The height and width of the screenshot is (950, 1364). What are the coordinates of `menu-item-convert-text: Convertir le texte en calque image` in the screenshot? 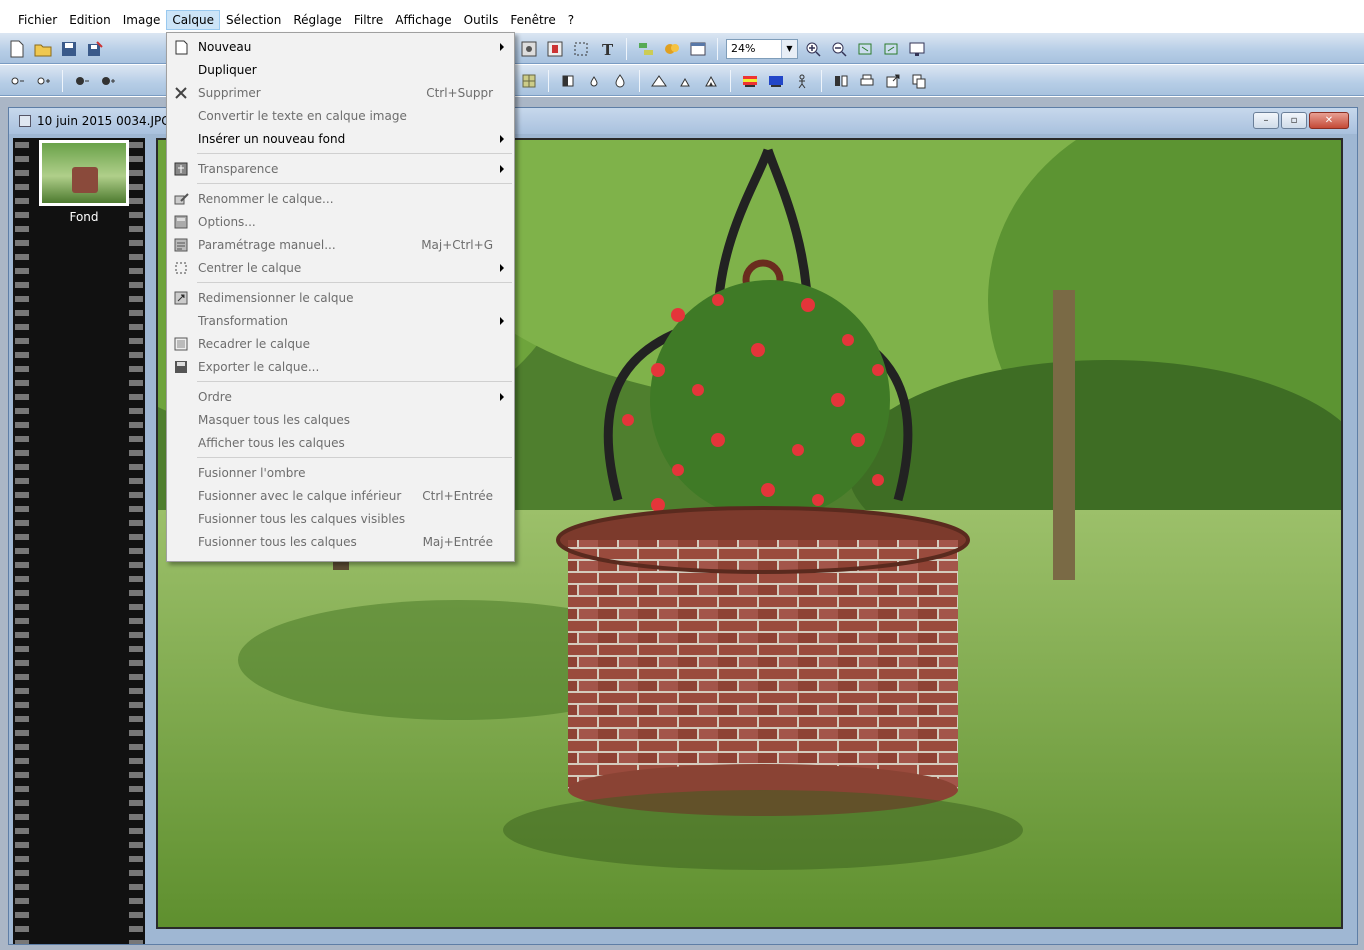 It's located at (340, 115).